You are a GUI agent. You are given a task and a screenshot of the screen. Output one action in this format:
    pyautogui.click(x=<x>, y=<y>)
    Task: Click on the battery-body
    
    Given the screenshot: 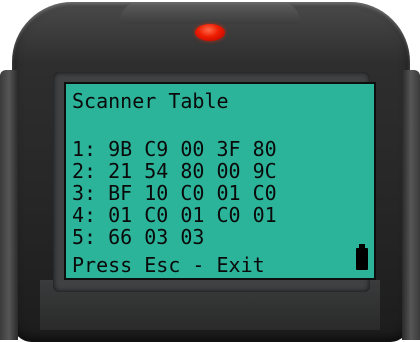 What is the action you would take?
    pyautogui.click(x=362, y=259)
    